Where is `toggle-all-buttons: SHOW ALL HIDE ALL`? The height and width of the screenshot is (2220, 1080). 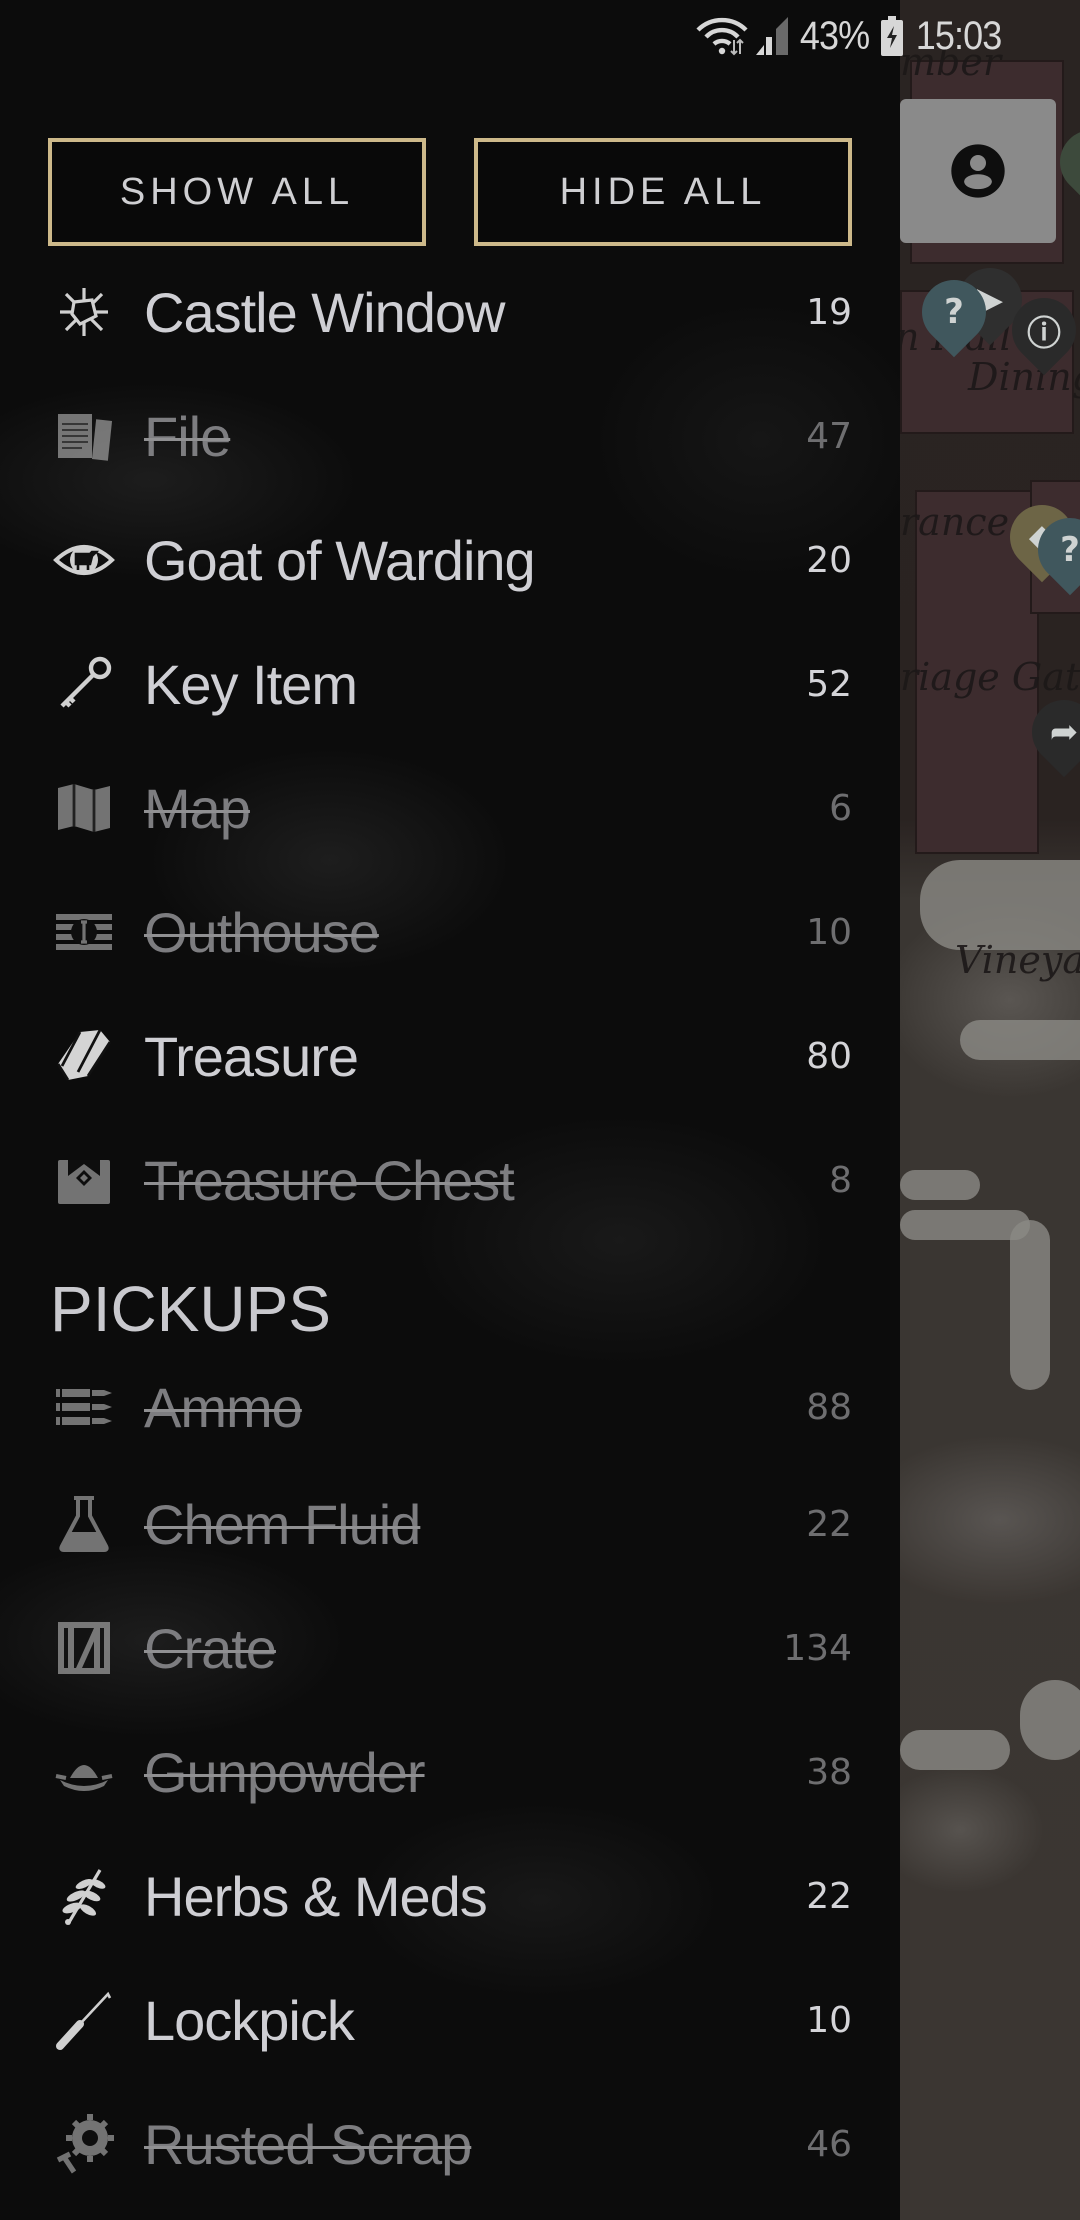 toggle-all-buttons: SHOW ALL HIDE ALL is located at coordinates (450, 192).